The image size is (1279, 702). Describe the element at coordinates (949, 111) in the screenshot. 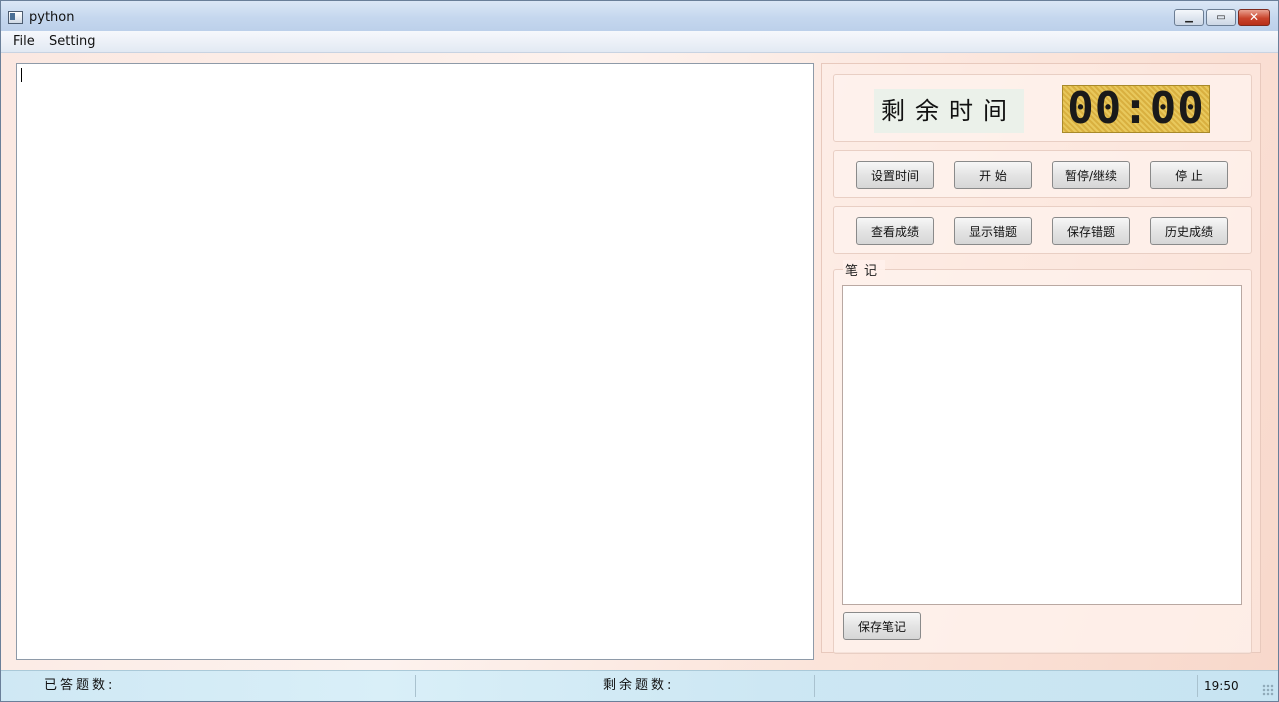

I see `remaining-time-label: 剩余时间` at that location.